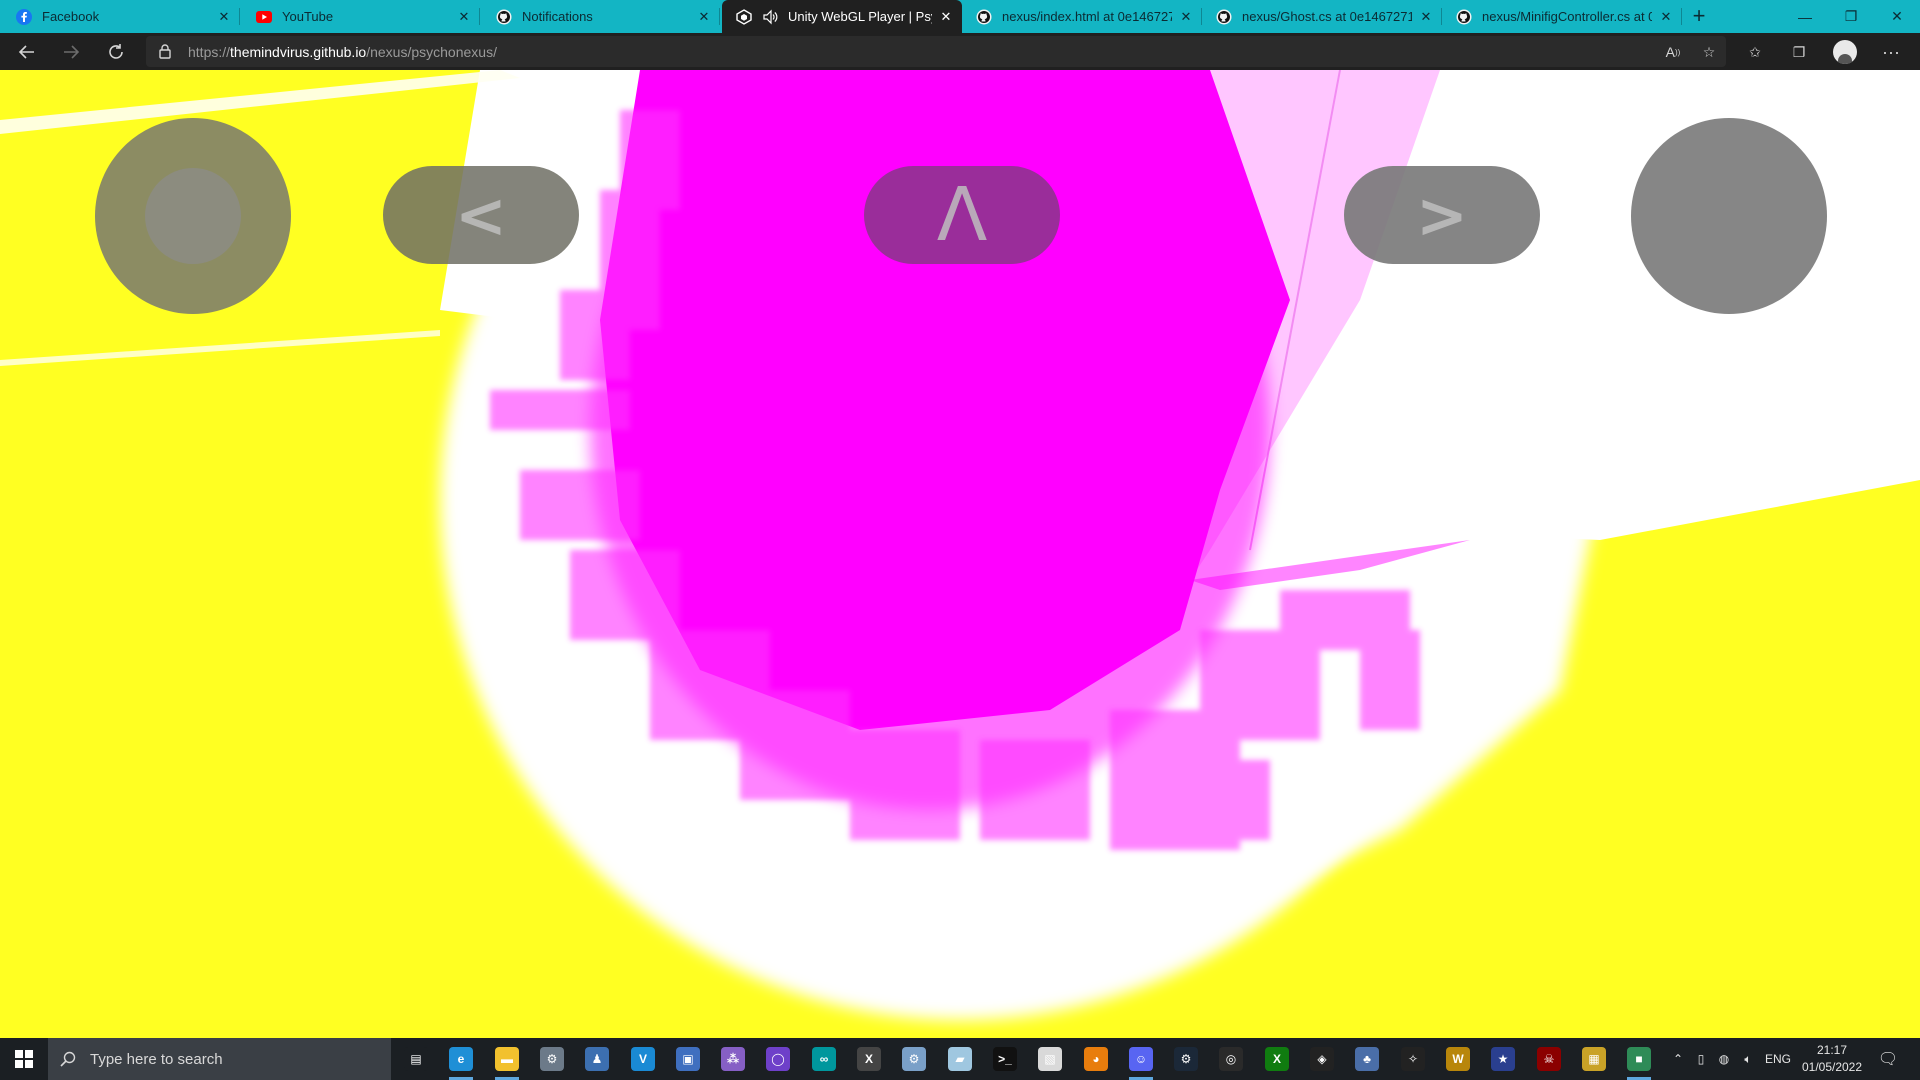  I want to click on xming-icon: X, so click(869, 1059).